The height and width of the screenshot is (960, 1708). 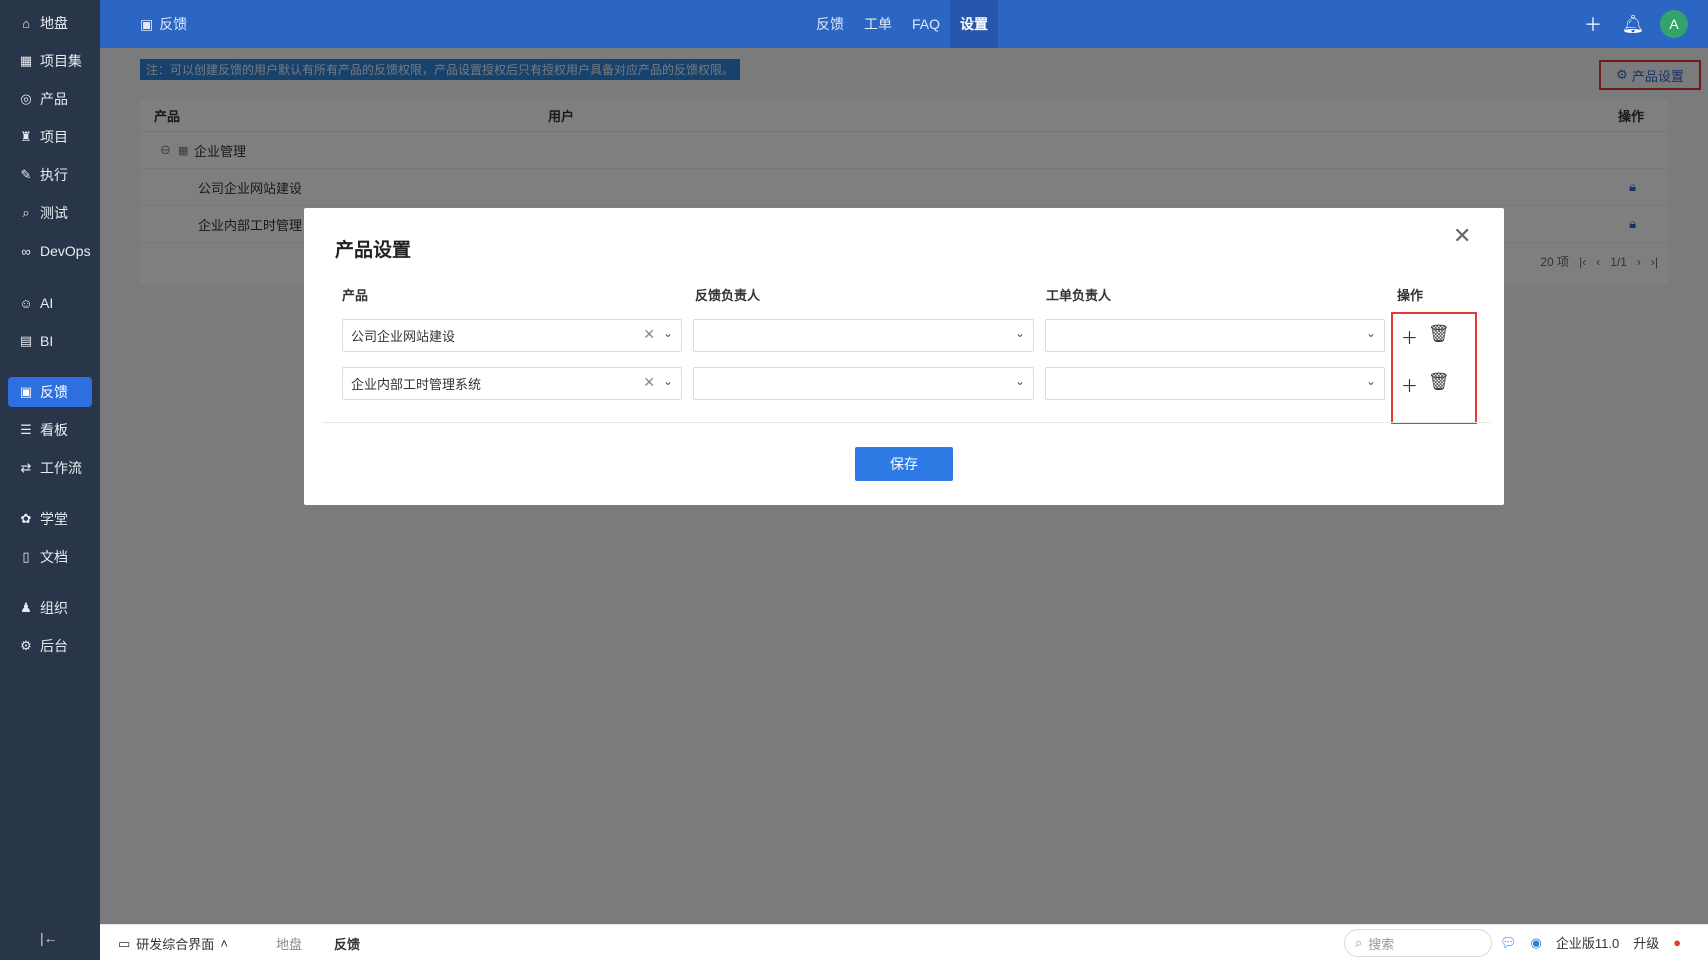 What do you see at coordinates (347, 943) in the screenshot?
I see `breadcrumb-feedback: 反馈` at bounding box center [347, 943].